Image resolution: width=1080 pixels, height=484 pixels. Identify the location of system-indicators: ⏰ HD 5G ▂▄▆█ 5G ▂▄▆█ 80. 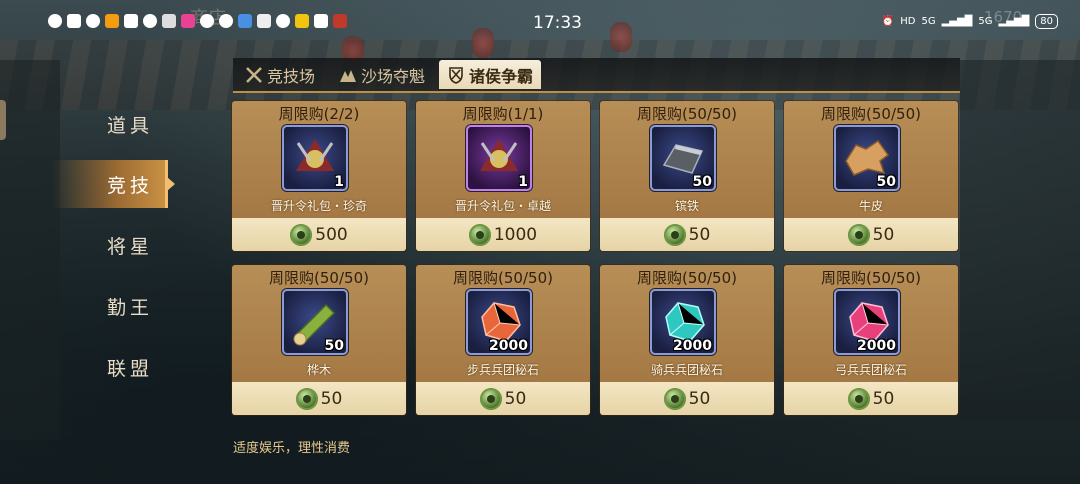
(970, 21).